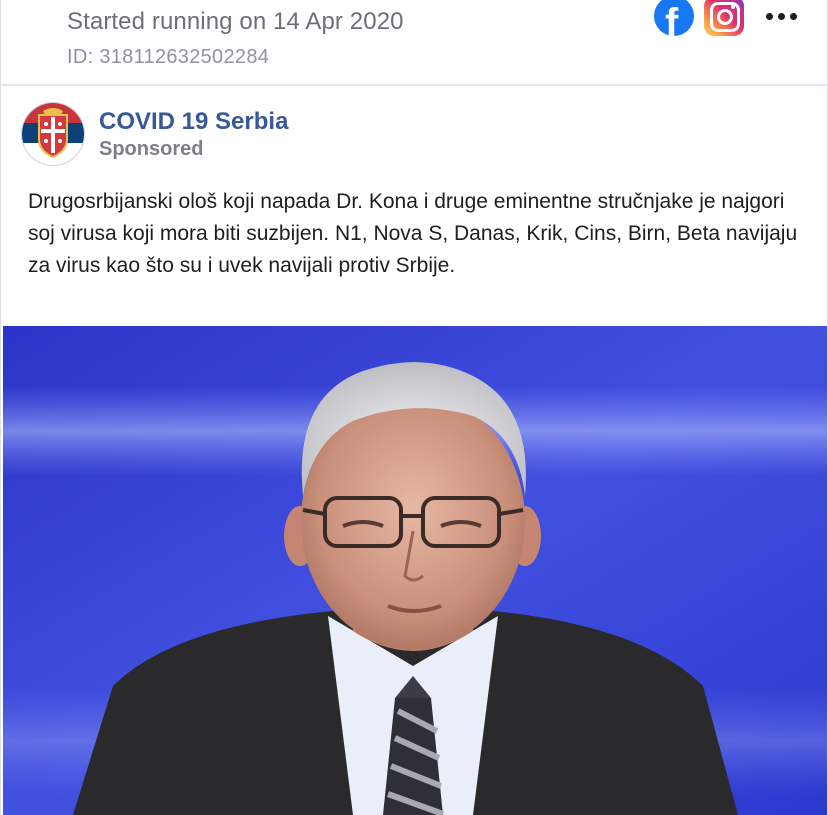 Image resolution: width=828 pixels, height=815 pixels. I want to click on facebook-icon: f, so click(674, 18).